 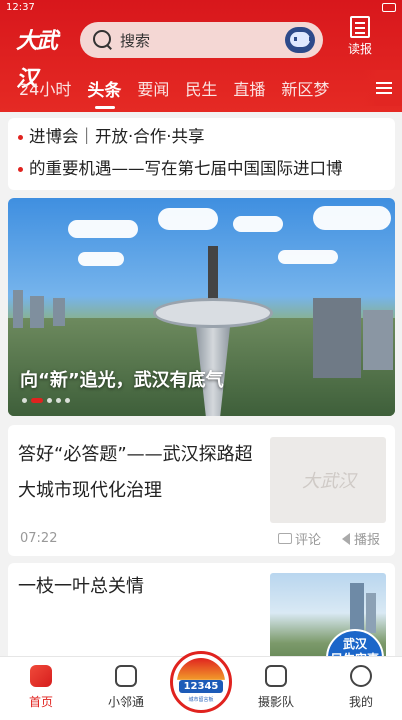 What do you see at coordinates (359, 49) in the screenshot?
I see `read-newspaper-label: 读报` at bounding box center [359, 49].